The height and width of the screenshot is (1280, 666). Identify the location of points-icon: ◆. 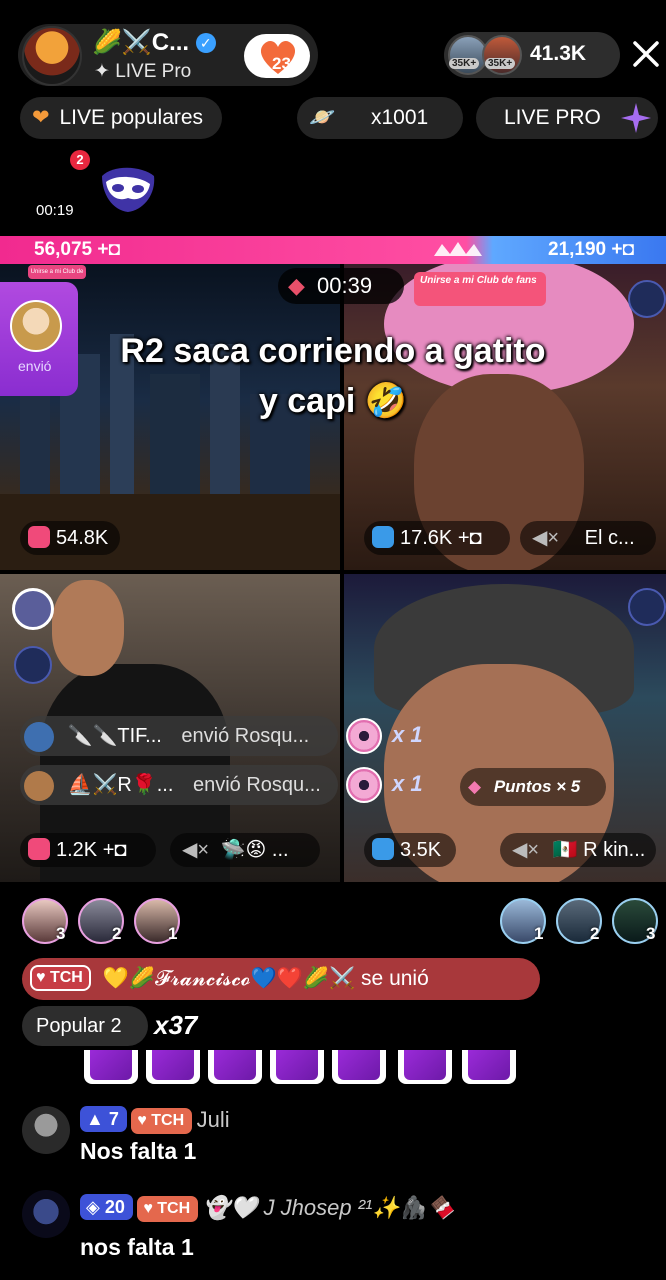
(475, 786).